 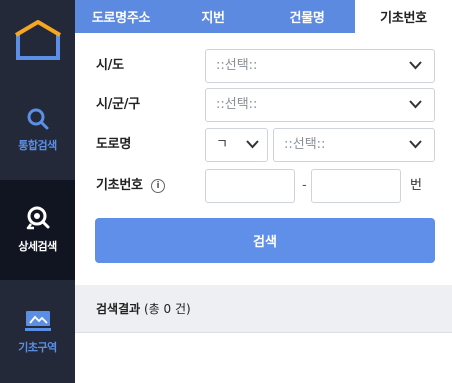 I want to click on search-tabs: 도로명주소 지번 건물명 기초번호, so click(x=263, y=16).